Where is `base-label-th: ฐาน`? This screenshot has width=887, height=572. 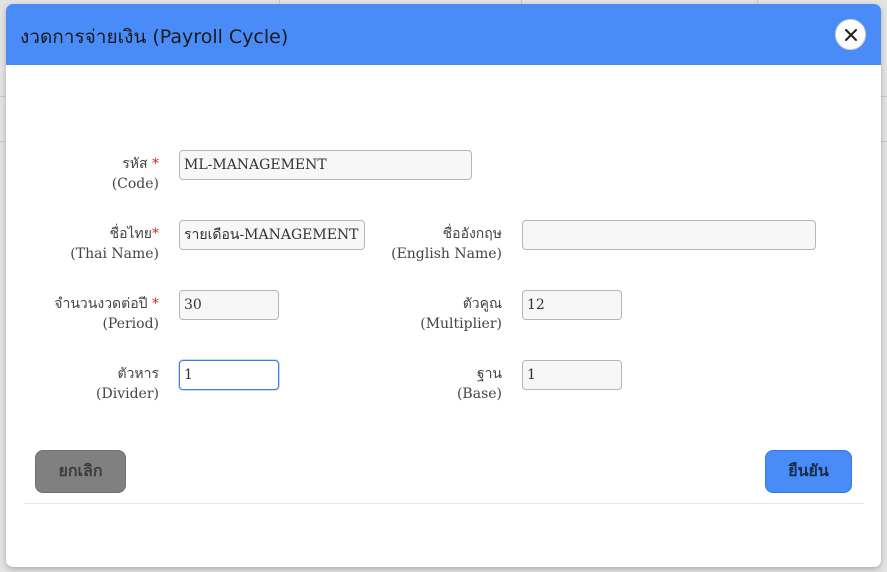 base-label-th: ฐาน is located at coordinates (489, 374).